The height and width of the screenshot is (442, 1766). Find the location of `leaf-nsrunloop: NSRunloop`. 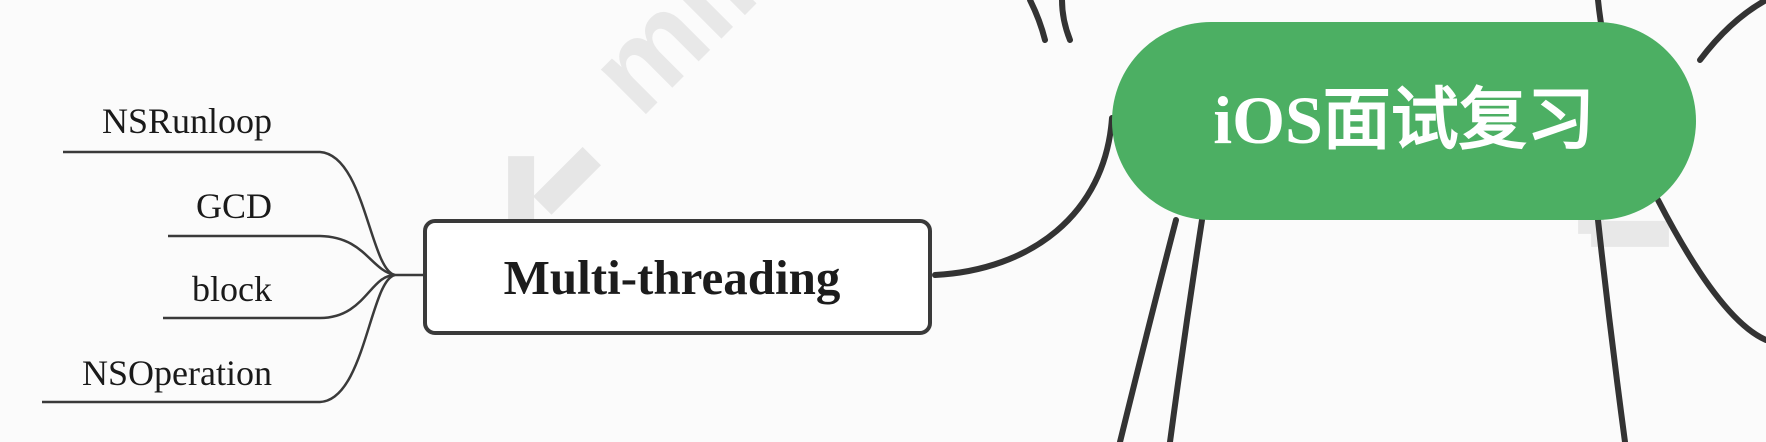

leaf-nsrunloop: NSRunloop is located at coordinates (187, 121).